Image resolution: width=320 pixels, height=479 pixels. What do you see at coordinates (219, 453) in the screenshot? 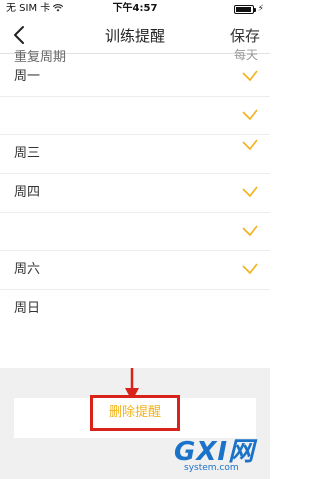
I see `site-watermark: GXI网 system.com` at bounding box center [219, 453].